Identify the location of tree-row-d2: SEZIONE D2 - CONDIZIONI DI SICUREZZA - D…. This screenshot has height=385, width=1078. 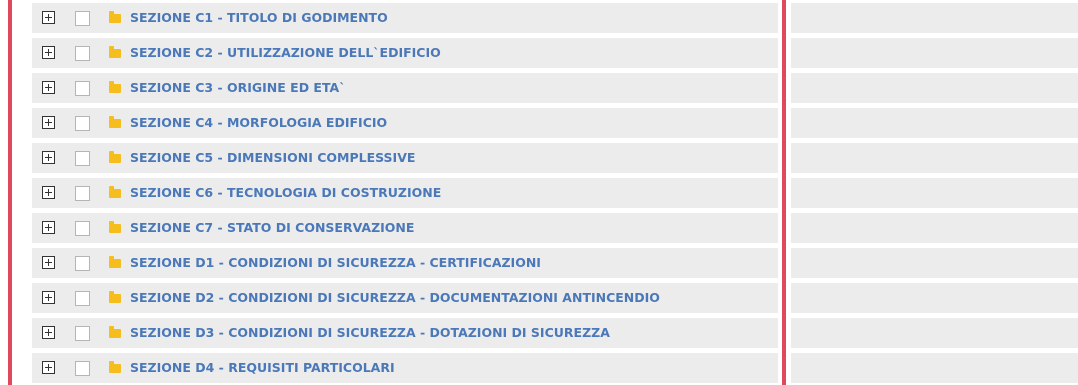
(539, 298).